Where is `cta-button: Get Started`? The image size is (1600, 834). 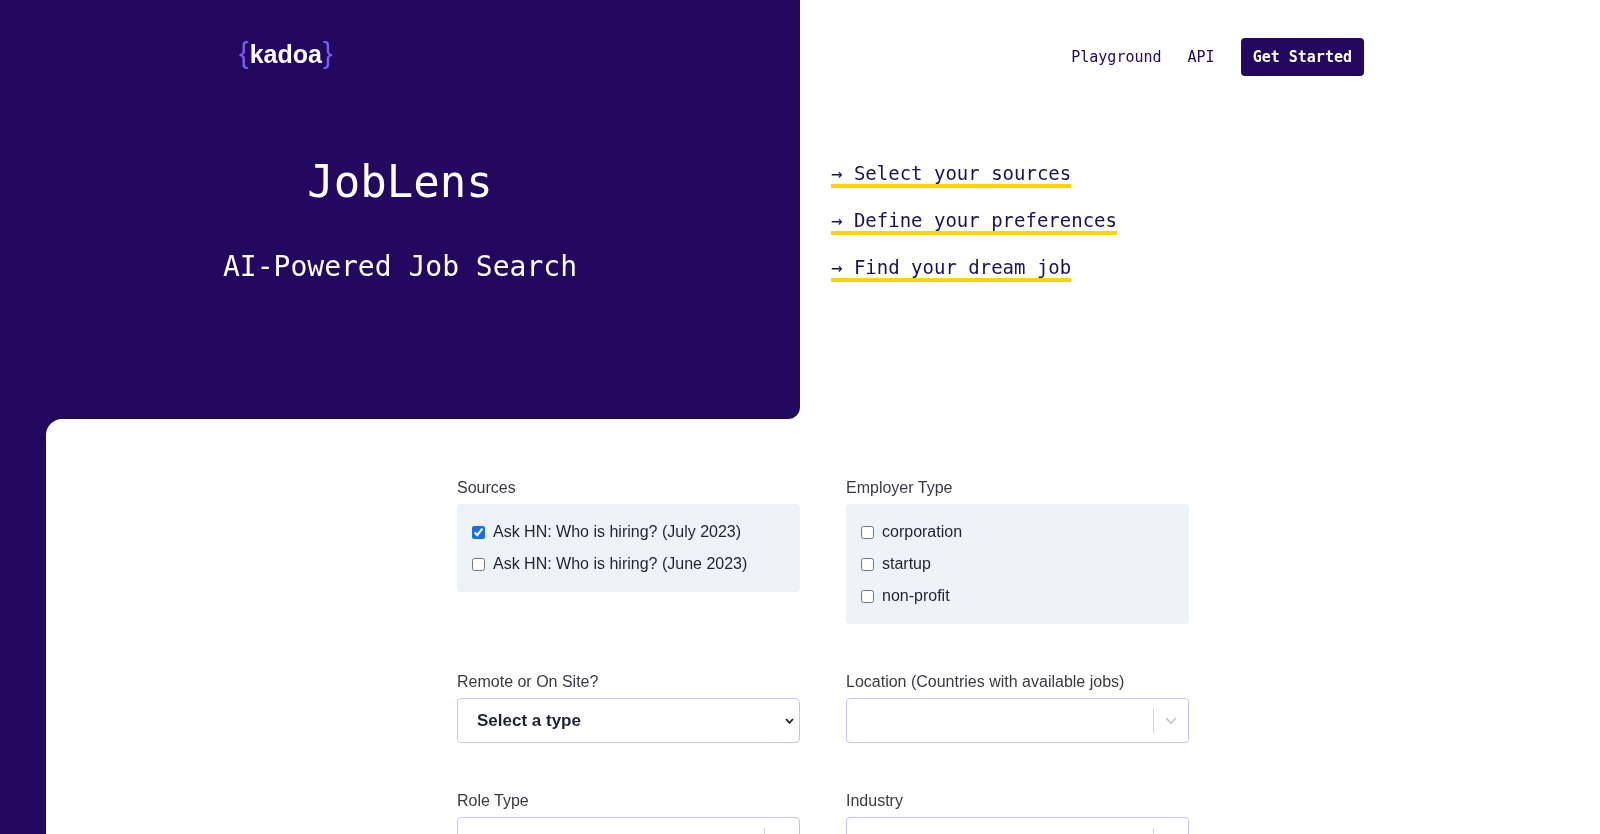
cta-button: Get Started is located at coordinates (1302, 57).